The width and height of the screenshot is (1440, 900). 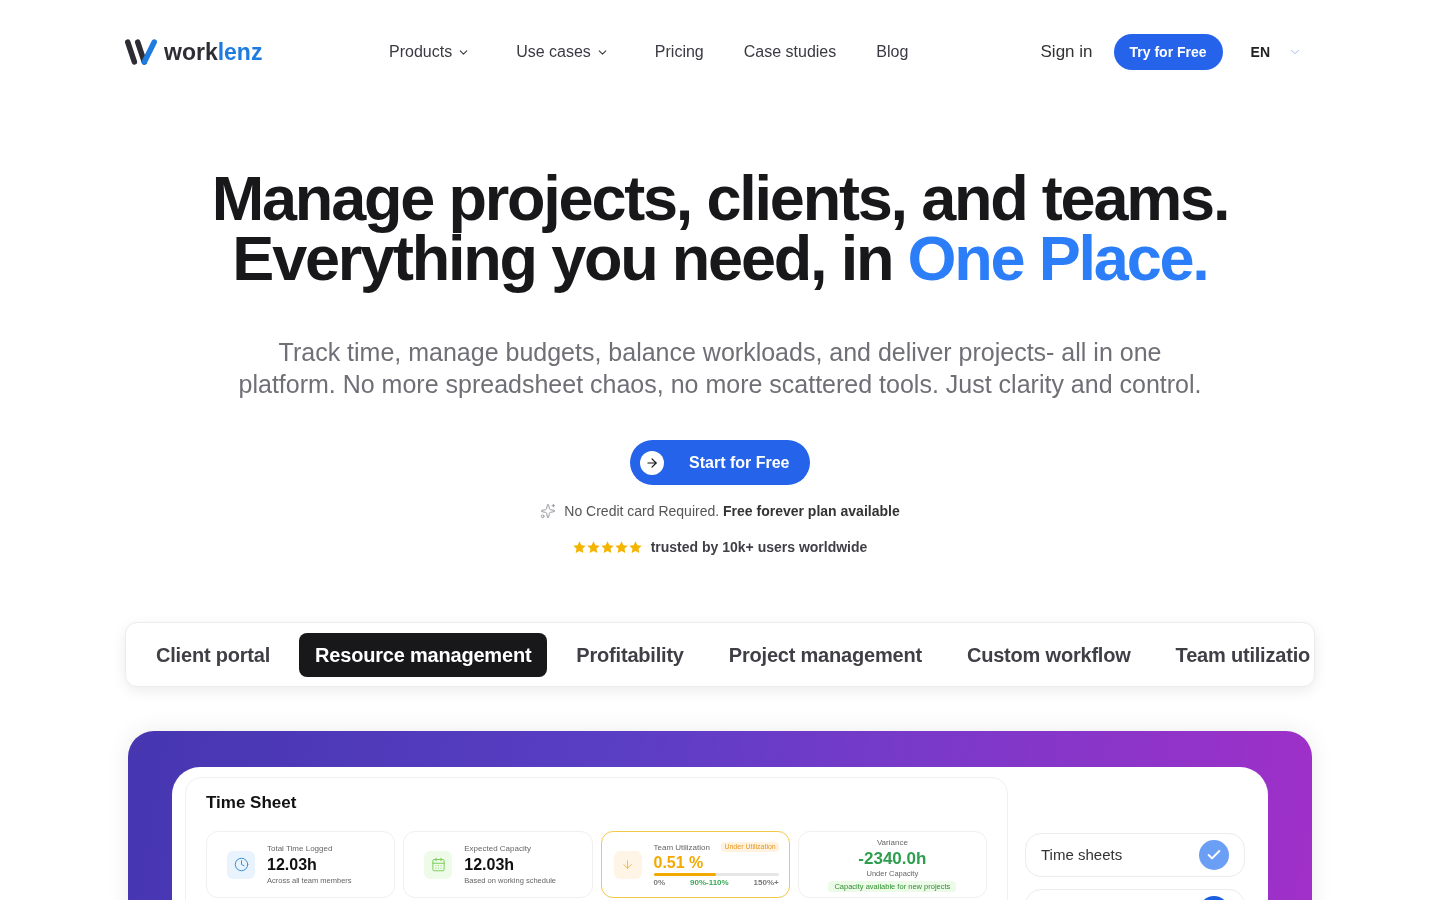 I want to click on logo-icon, so click(x=141, y=52).